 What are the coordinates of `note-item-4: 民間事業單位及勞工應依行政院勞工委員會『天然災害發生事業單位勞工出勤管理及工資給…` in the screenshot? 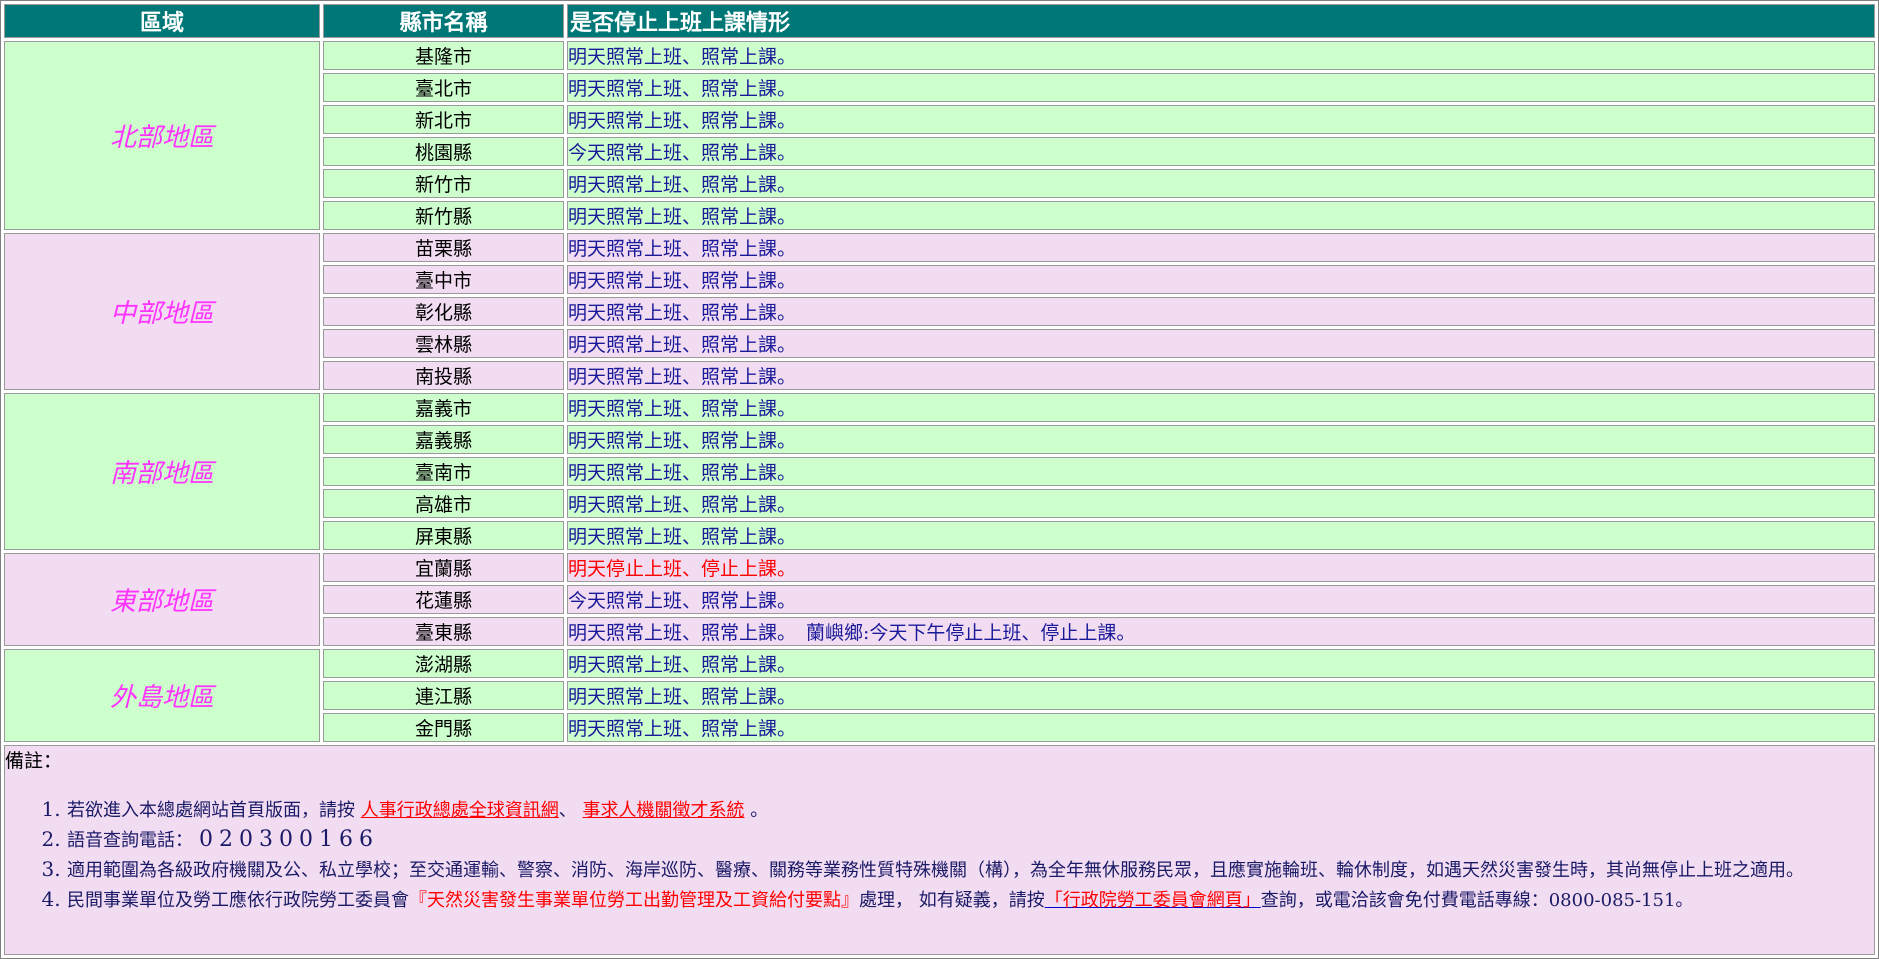 It's located at (970, 900).